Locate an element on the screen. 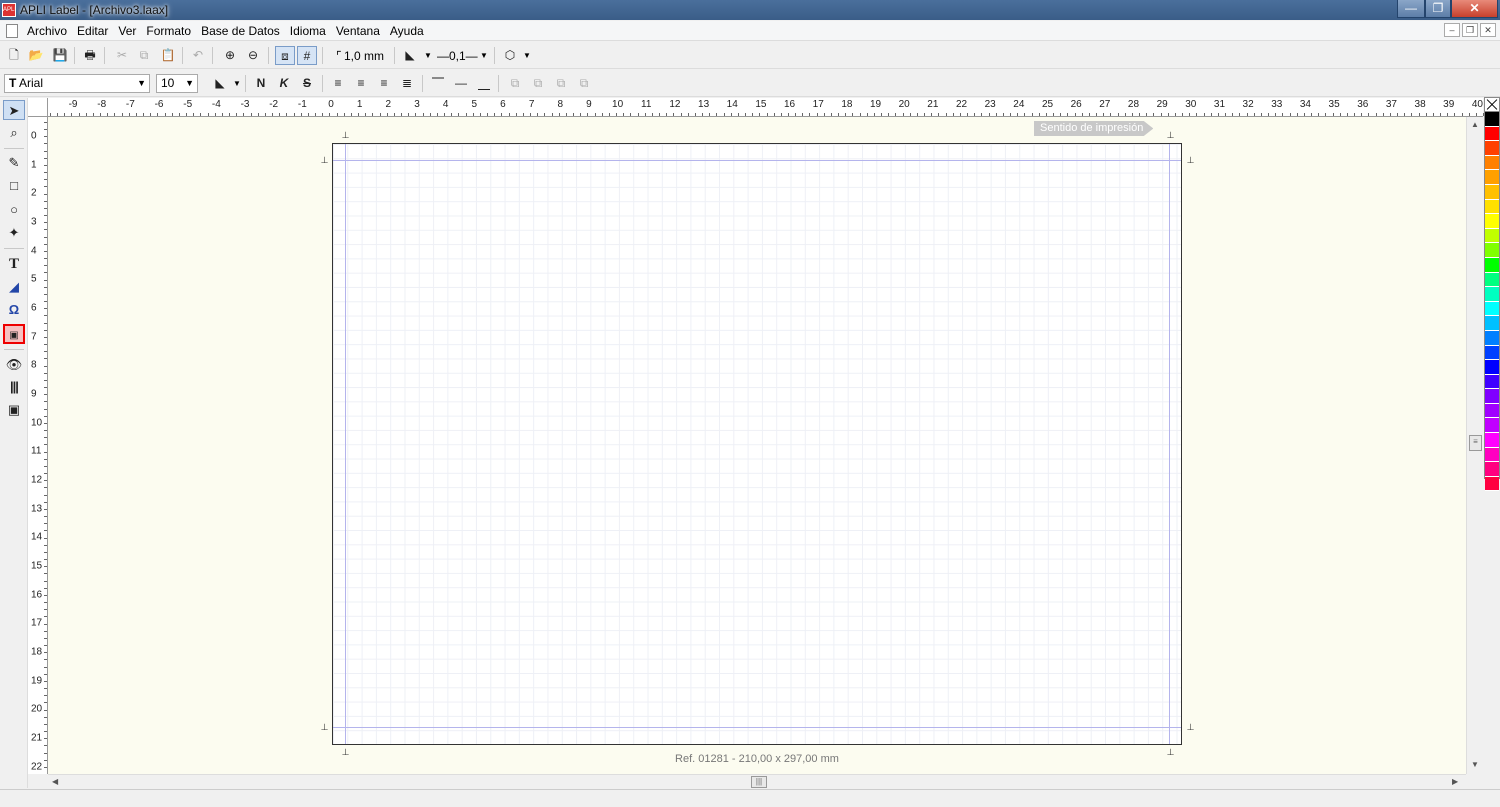 The height and width of the screenshot is (807, 1500). line-width-dropdown-icon: ▼ is located at coordinates (484, 55).